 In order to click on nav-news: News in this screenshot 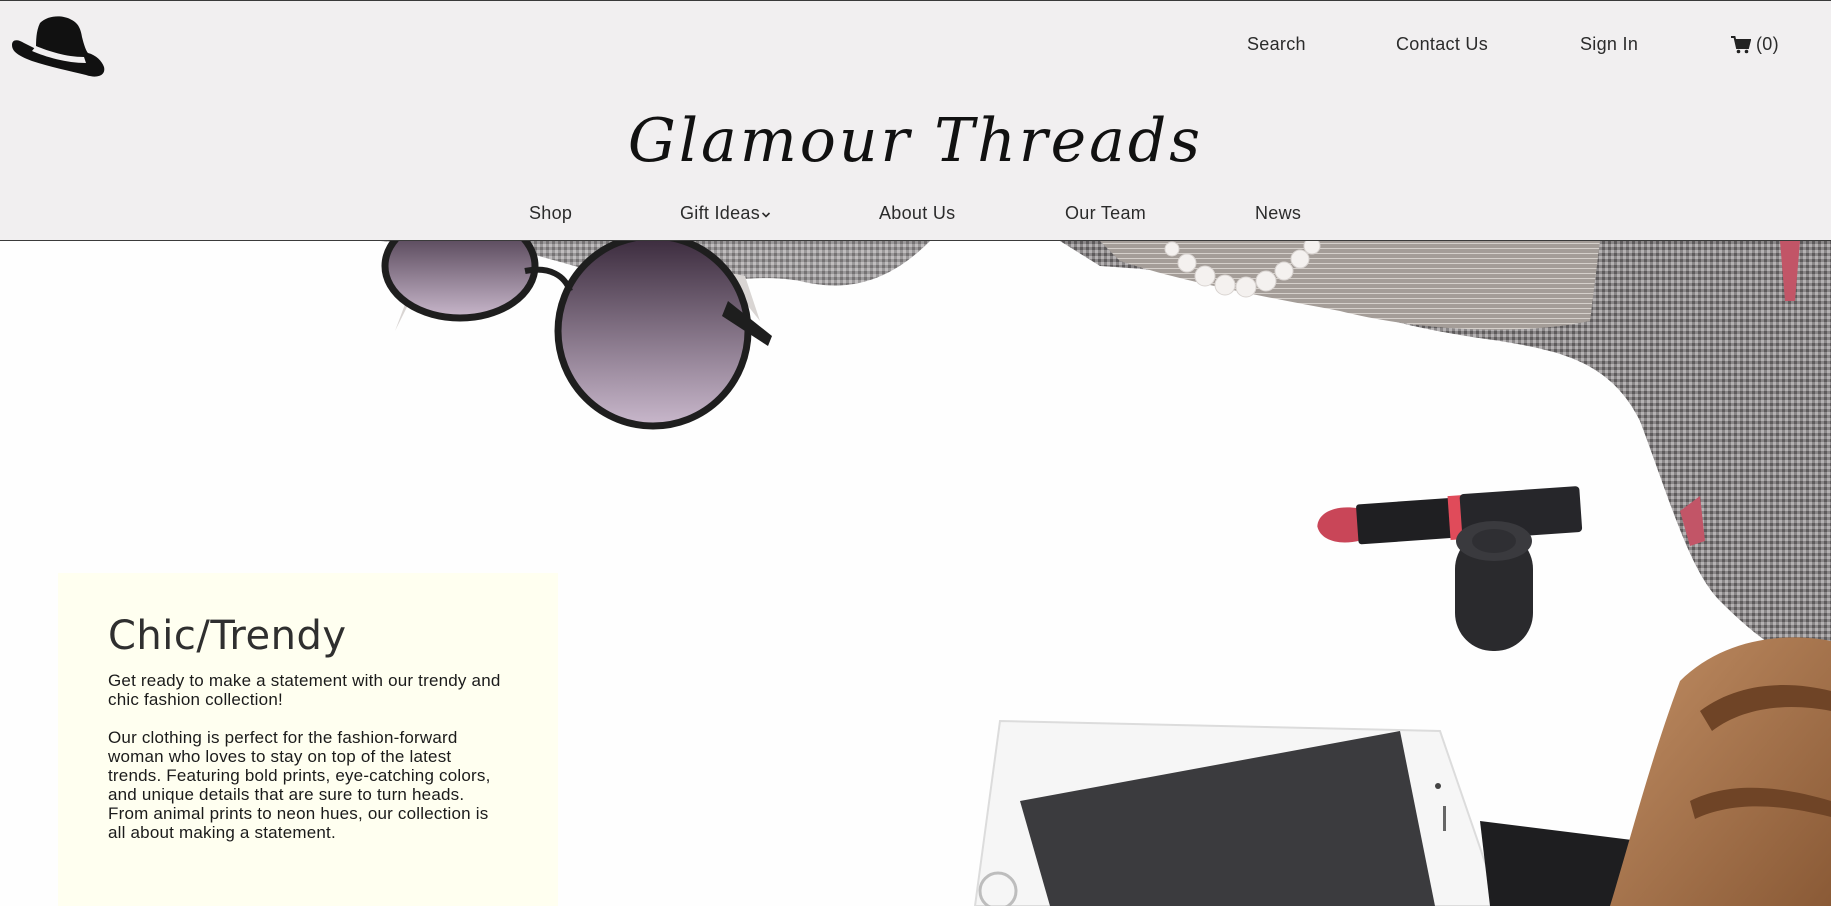, I will do `click(1278, 213)`.